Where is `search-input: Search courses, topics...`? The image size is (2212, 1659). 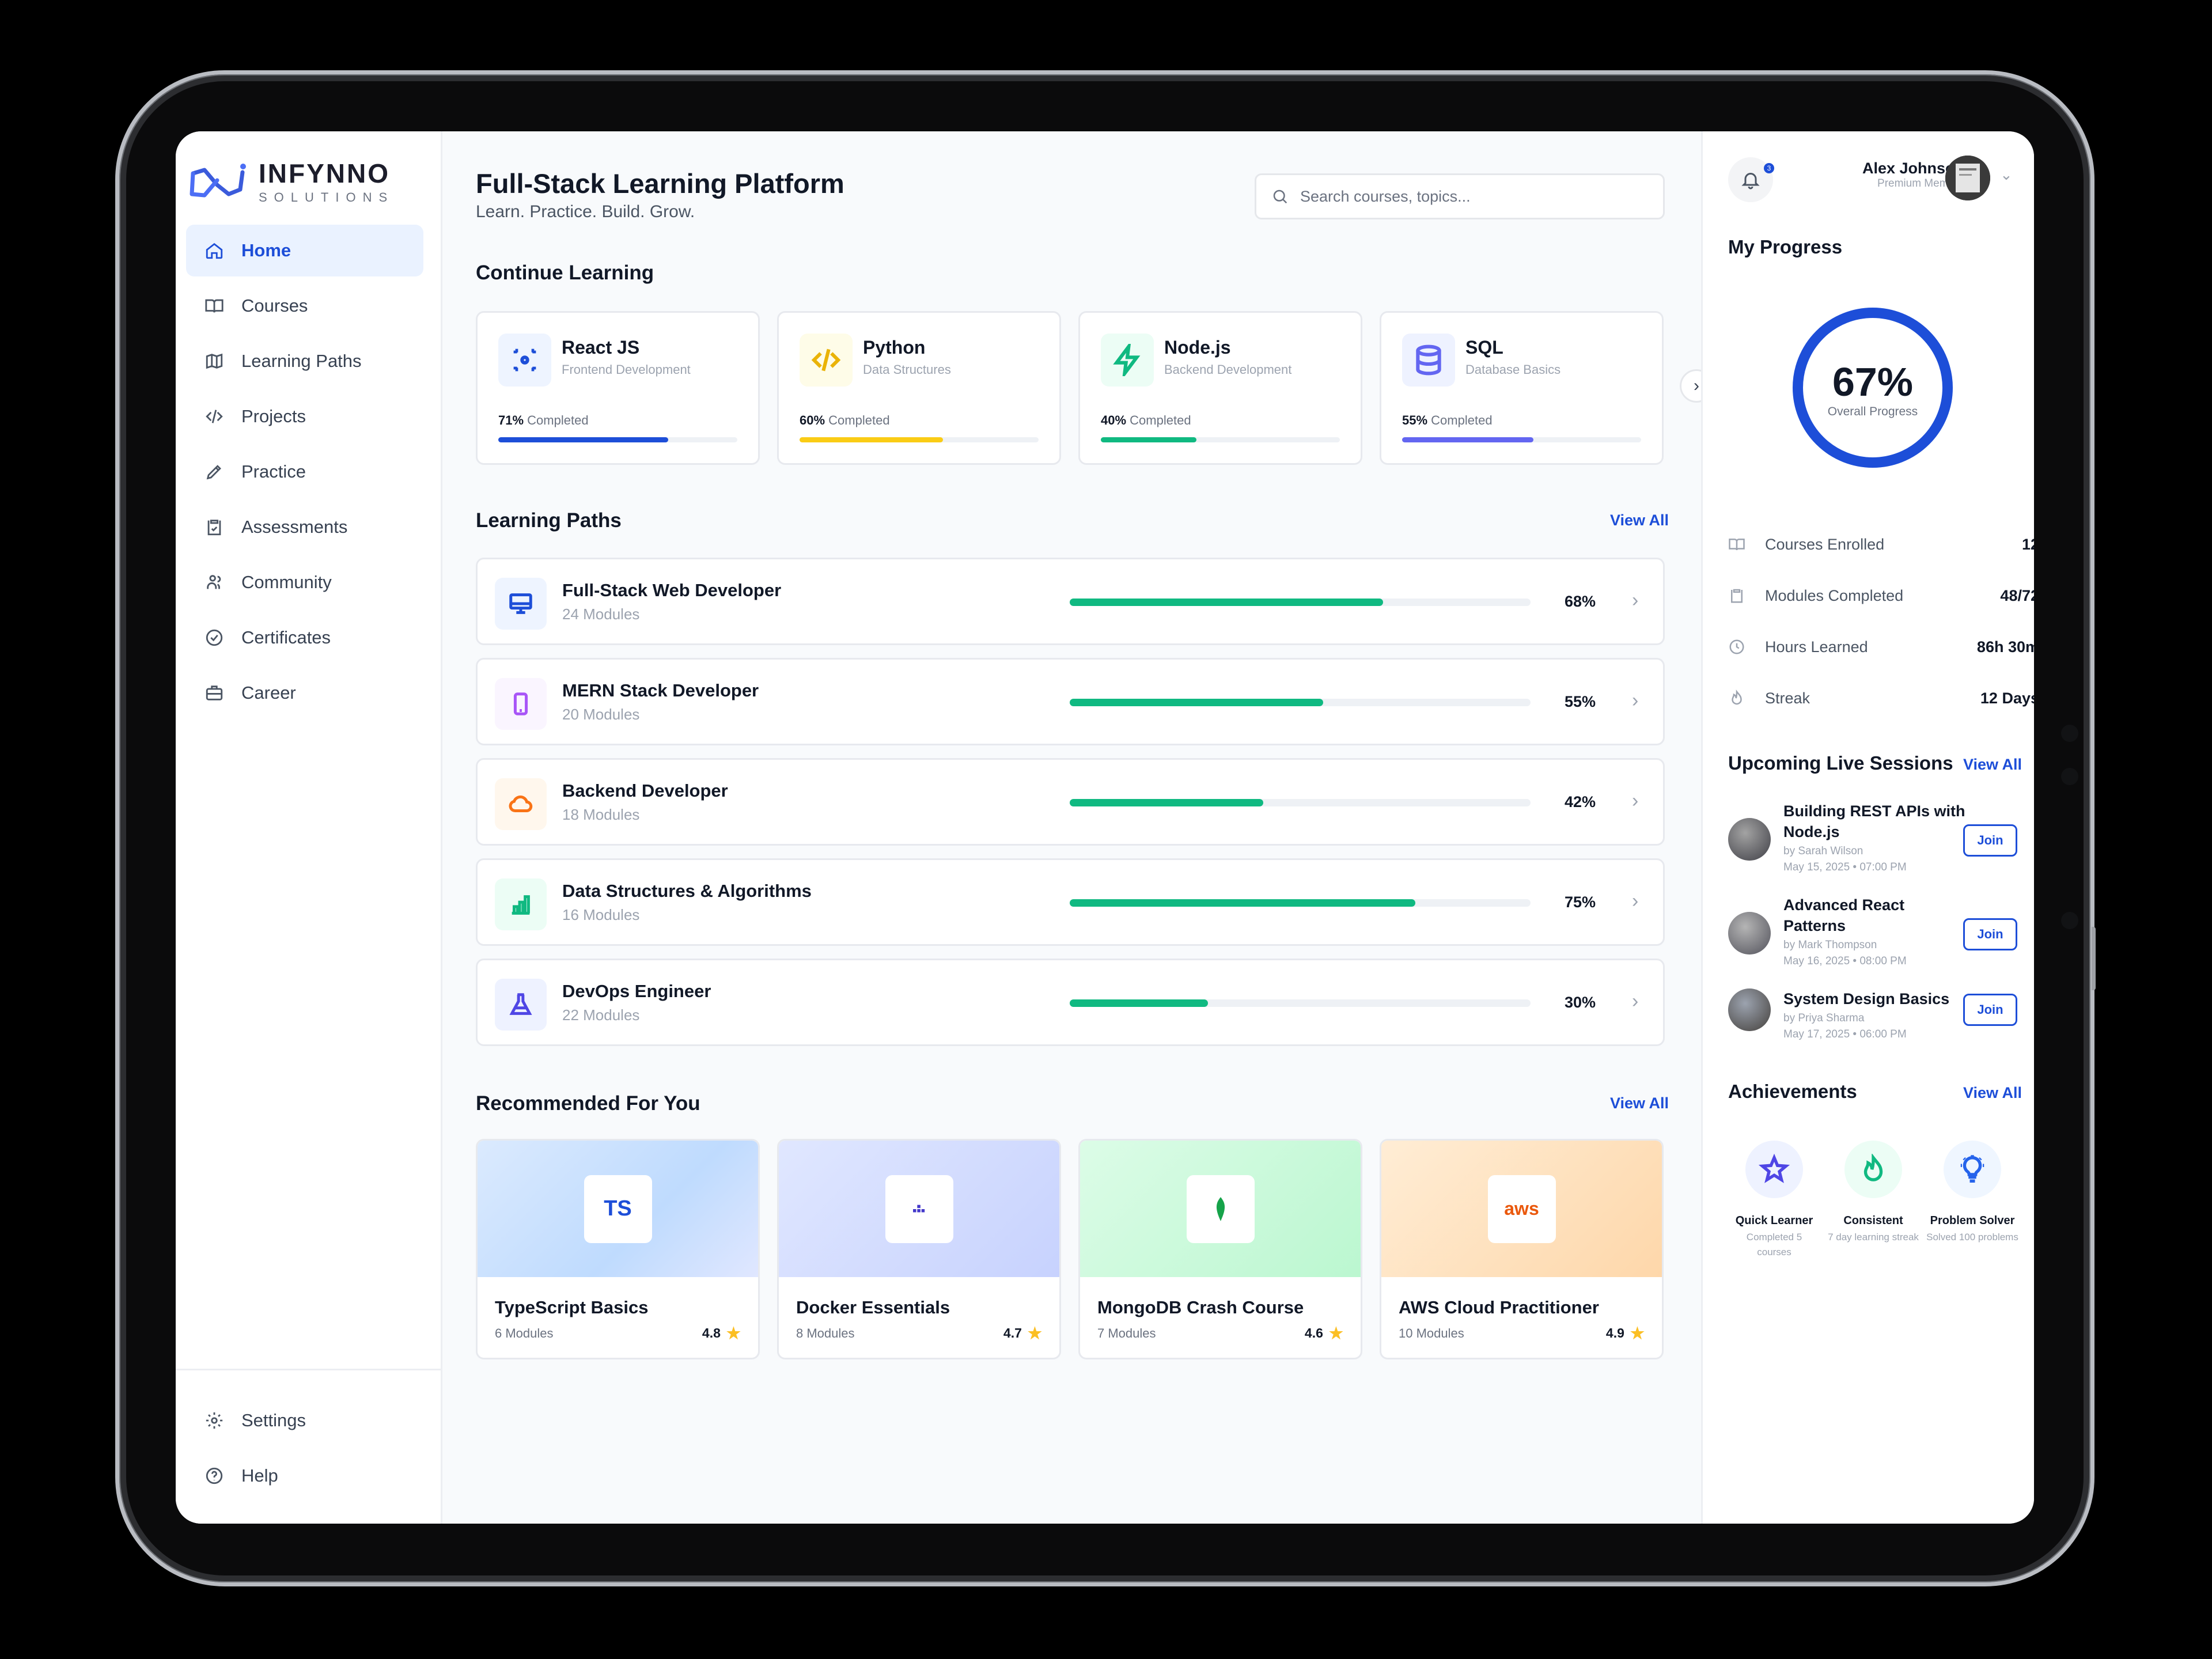 search-input: Search courses, topics... is located at coordinates (1460, 196).